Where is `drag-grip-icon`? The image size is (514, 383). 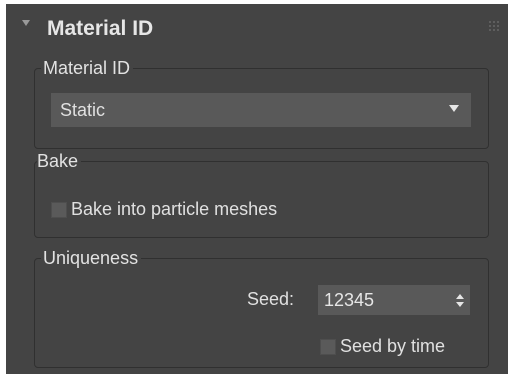
drag-grip-icon is located at coordinates (495, 27).